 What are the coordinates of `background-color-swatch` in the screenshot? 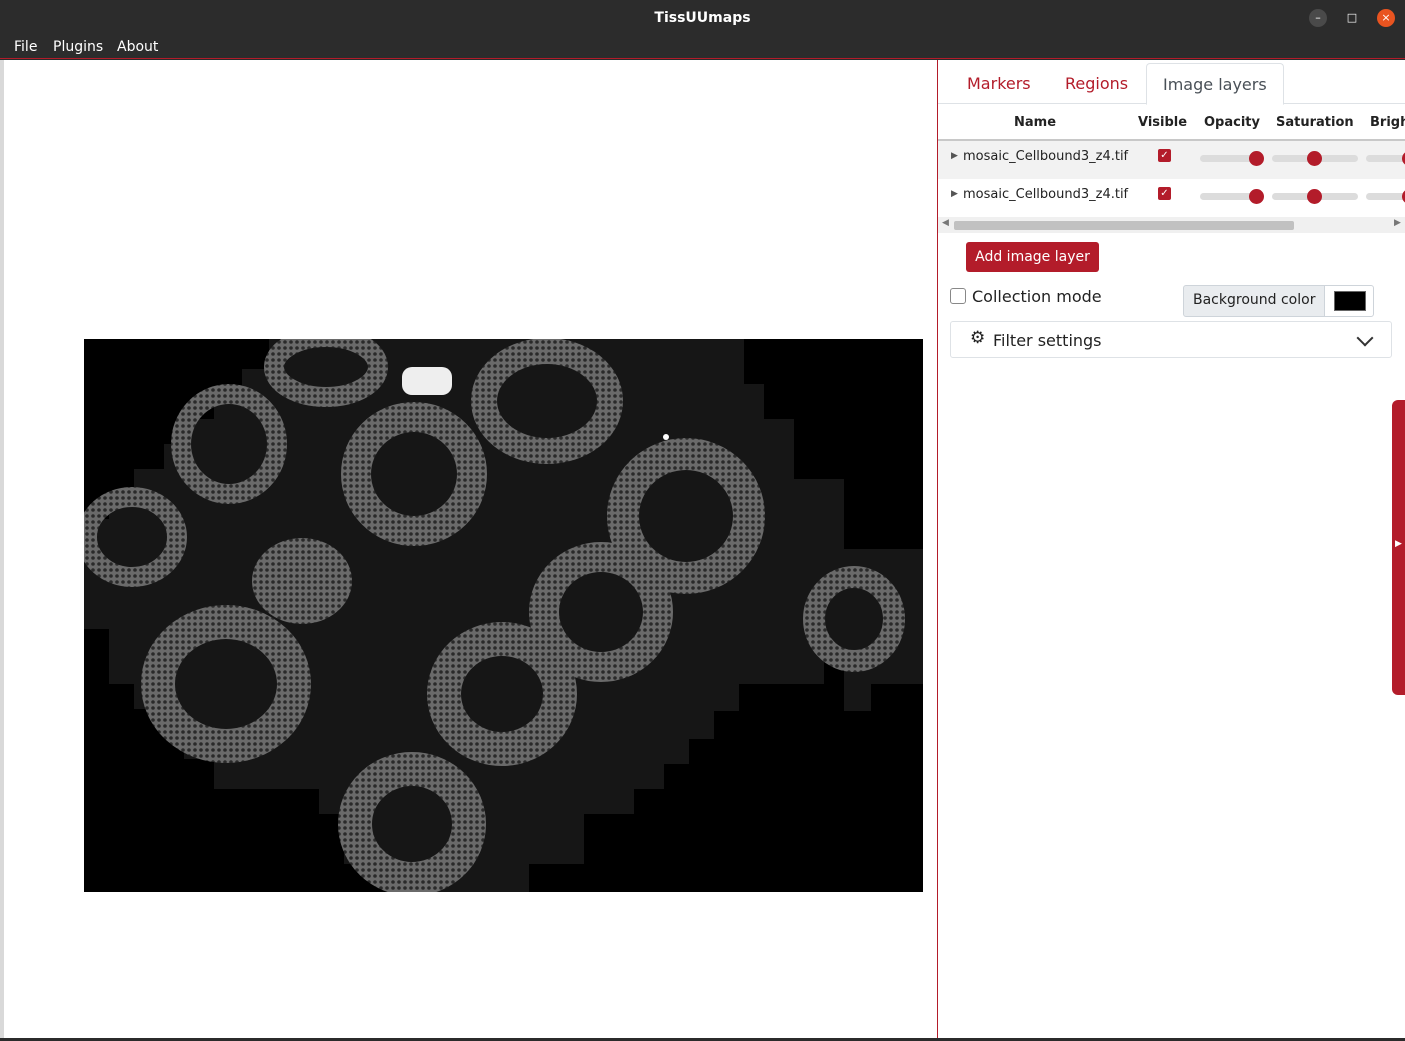 It's located at (1350, 301).